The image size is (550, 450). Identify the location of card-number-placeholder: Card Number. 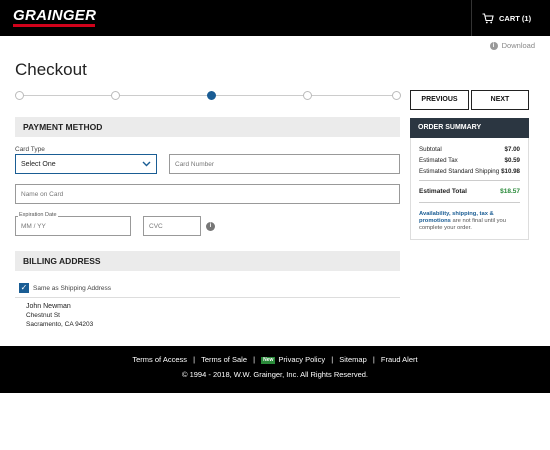
(195, 164).